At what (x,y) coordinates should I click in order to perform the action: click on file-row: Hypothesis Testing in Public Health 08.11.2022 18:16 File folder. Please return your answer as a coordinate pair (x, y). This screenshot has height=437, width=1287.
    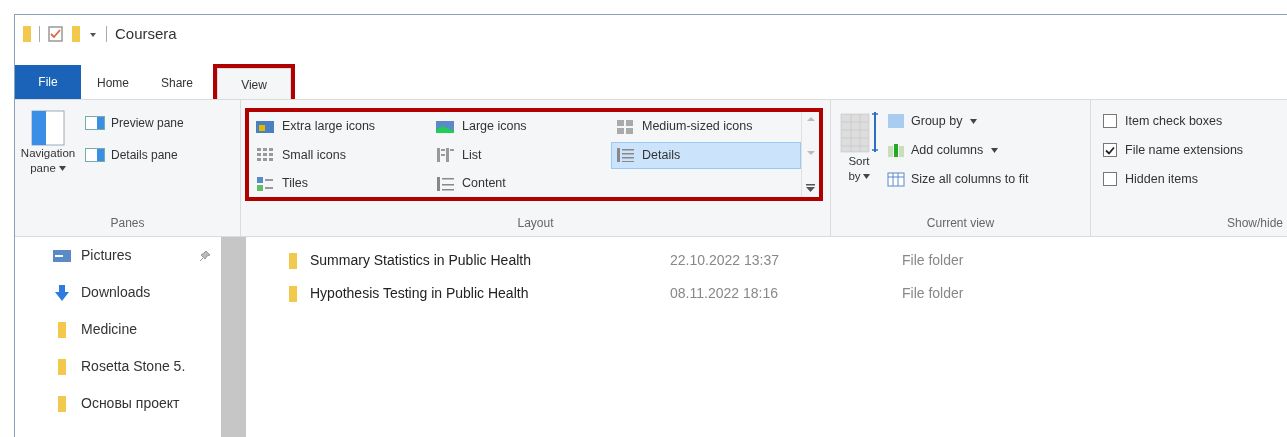
    Looking at the image, I should click on (786, 293).